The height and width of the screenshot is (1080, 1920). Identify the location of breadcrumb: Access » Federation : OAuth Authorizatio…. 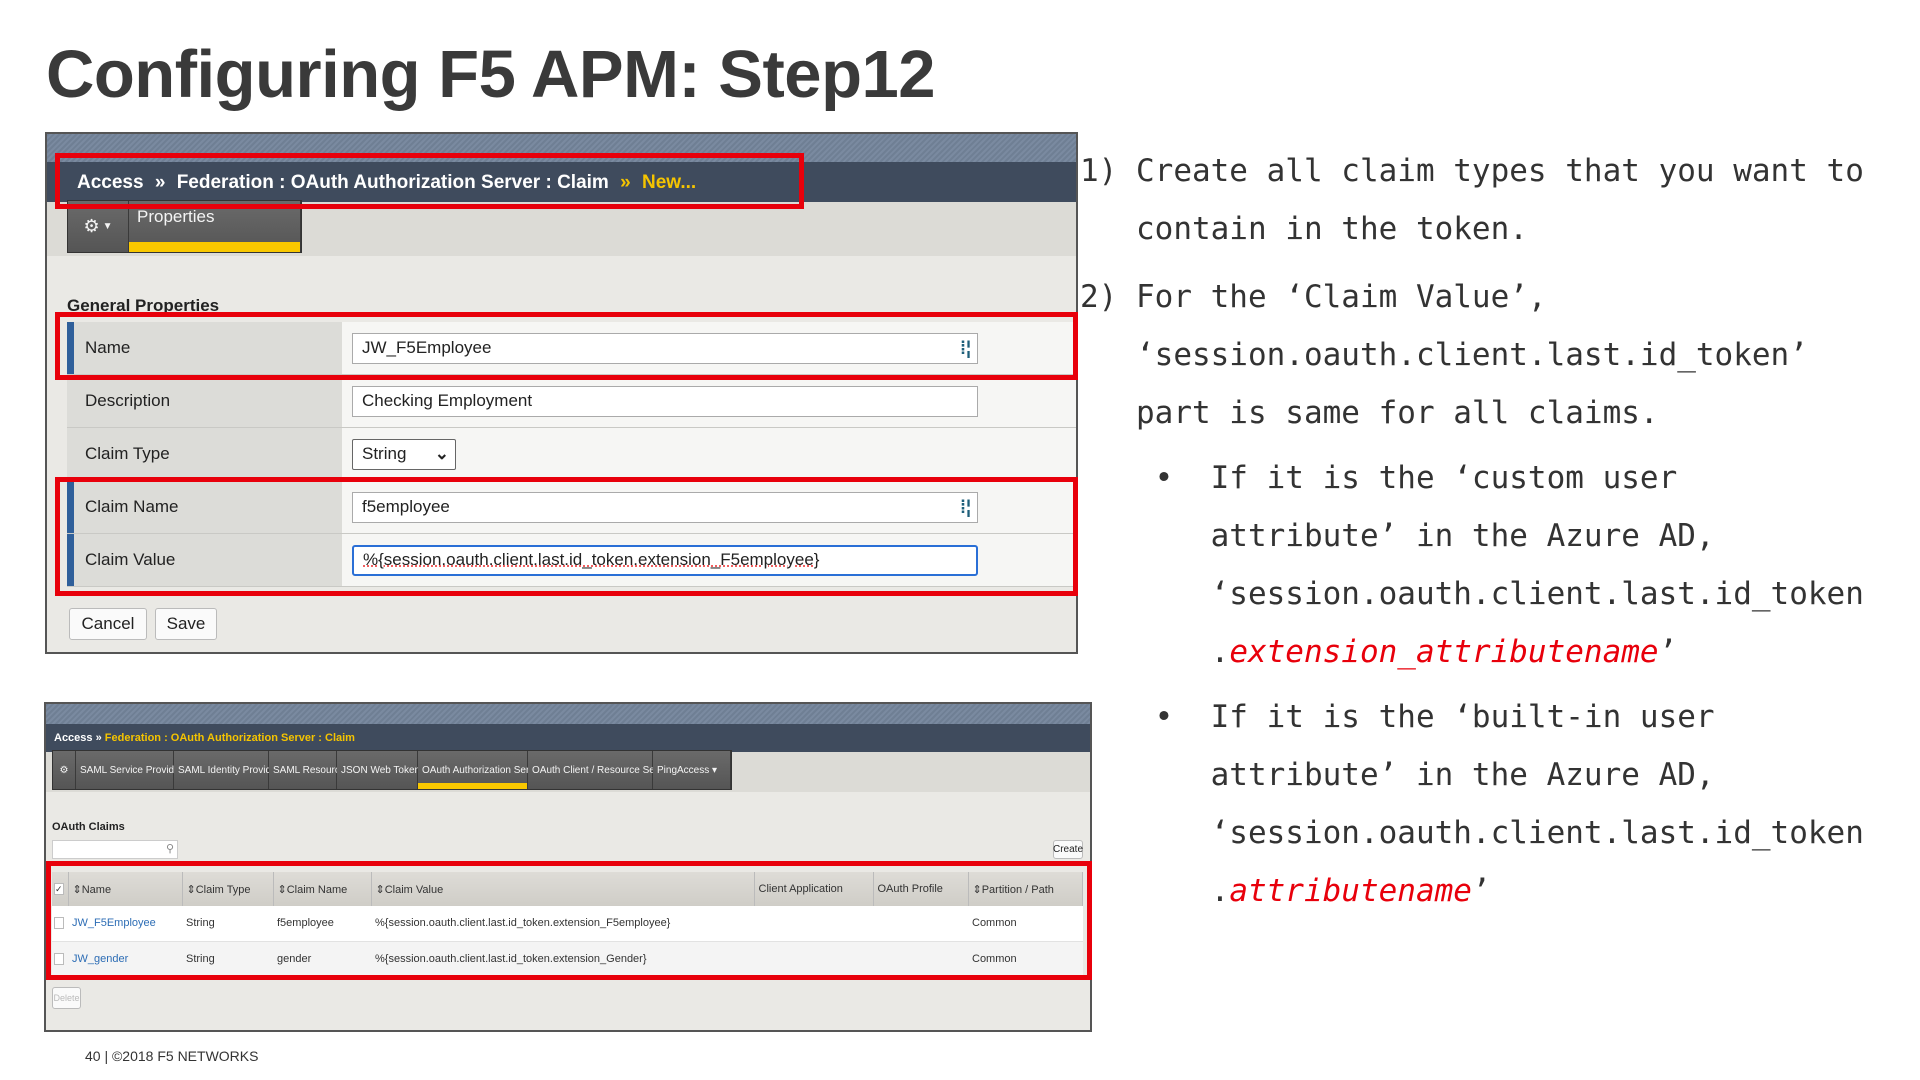
(561, 182).